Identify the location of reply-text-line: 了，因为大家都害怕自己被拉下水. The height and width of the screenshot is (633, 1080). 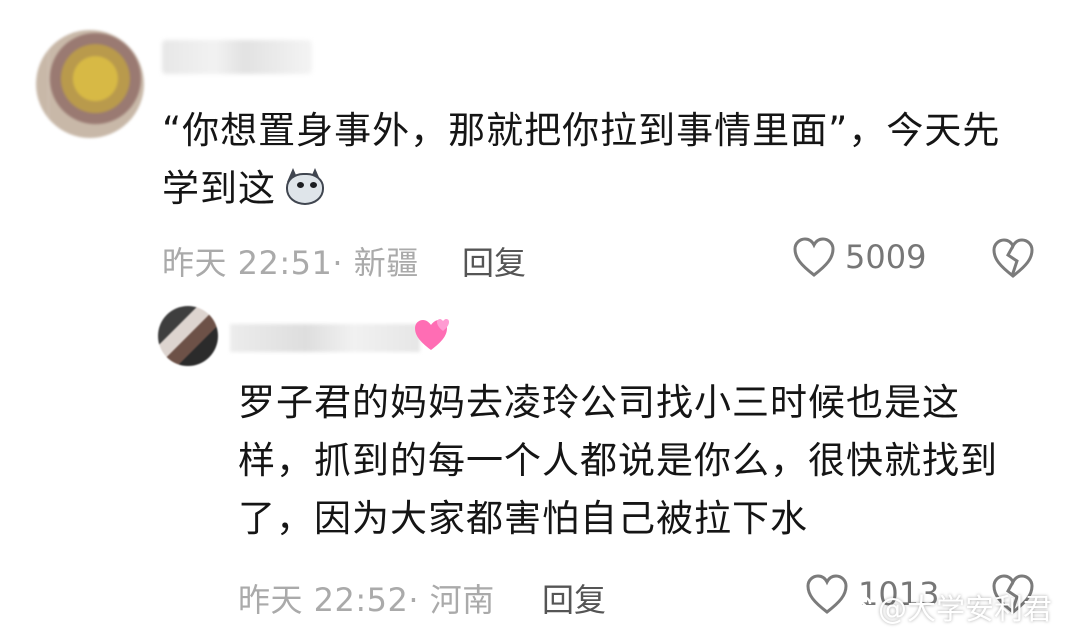
(523, 518).